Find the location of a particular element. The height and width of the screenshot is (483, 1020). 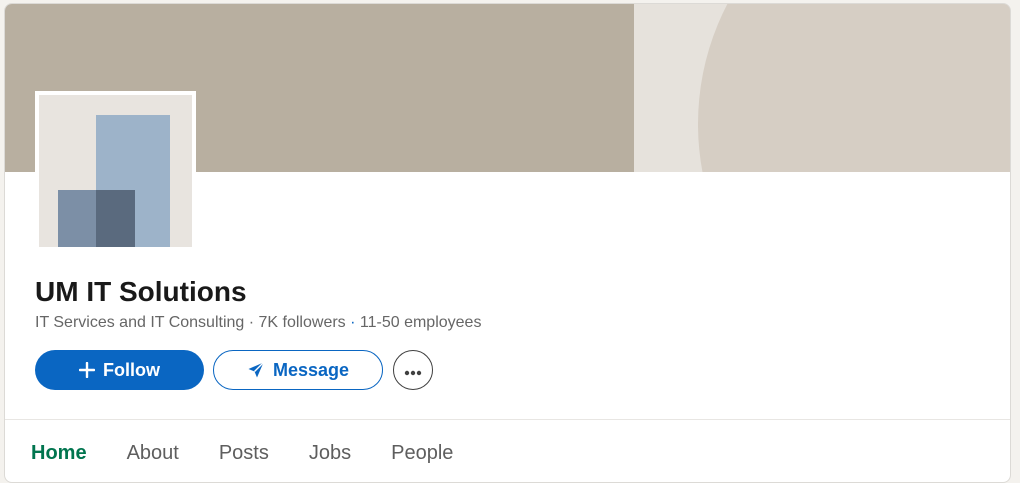

message-button-label: Message is located at coordinates (311, 369).